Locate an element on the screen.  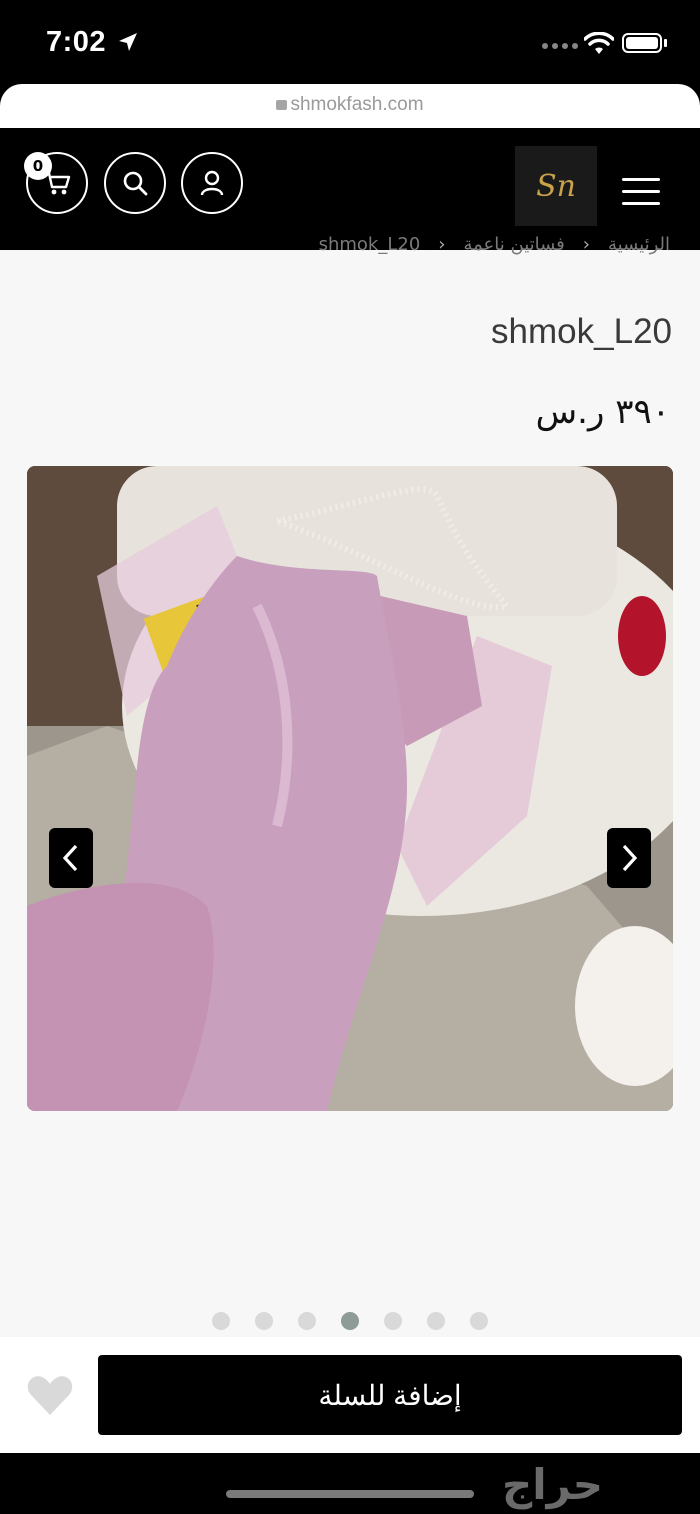
breadcrumb-current: shmok_L20 is located at coordinates (369, 244).